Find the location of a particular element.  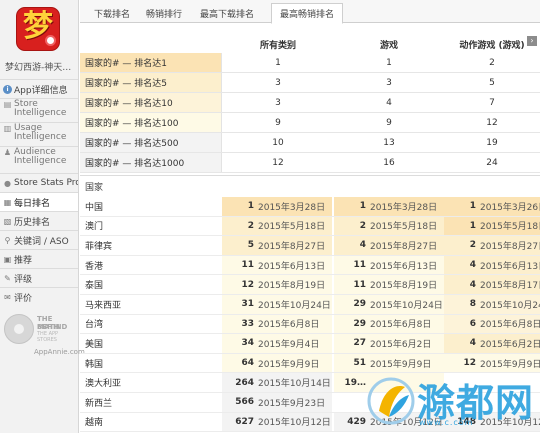

country-row: 澳门 2 2015年5月18日 2 2015年5月18日 1 2015年5月18日 is located at coordinates (310, 226).